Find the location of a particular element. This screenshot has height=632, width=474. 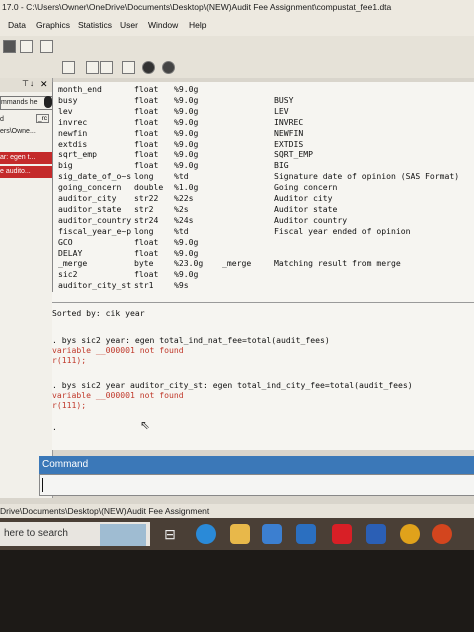

file-explorer-icon is located at coordinates (240, 534).